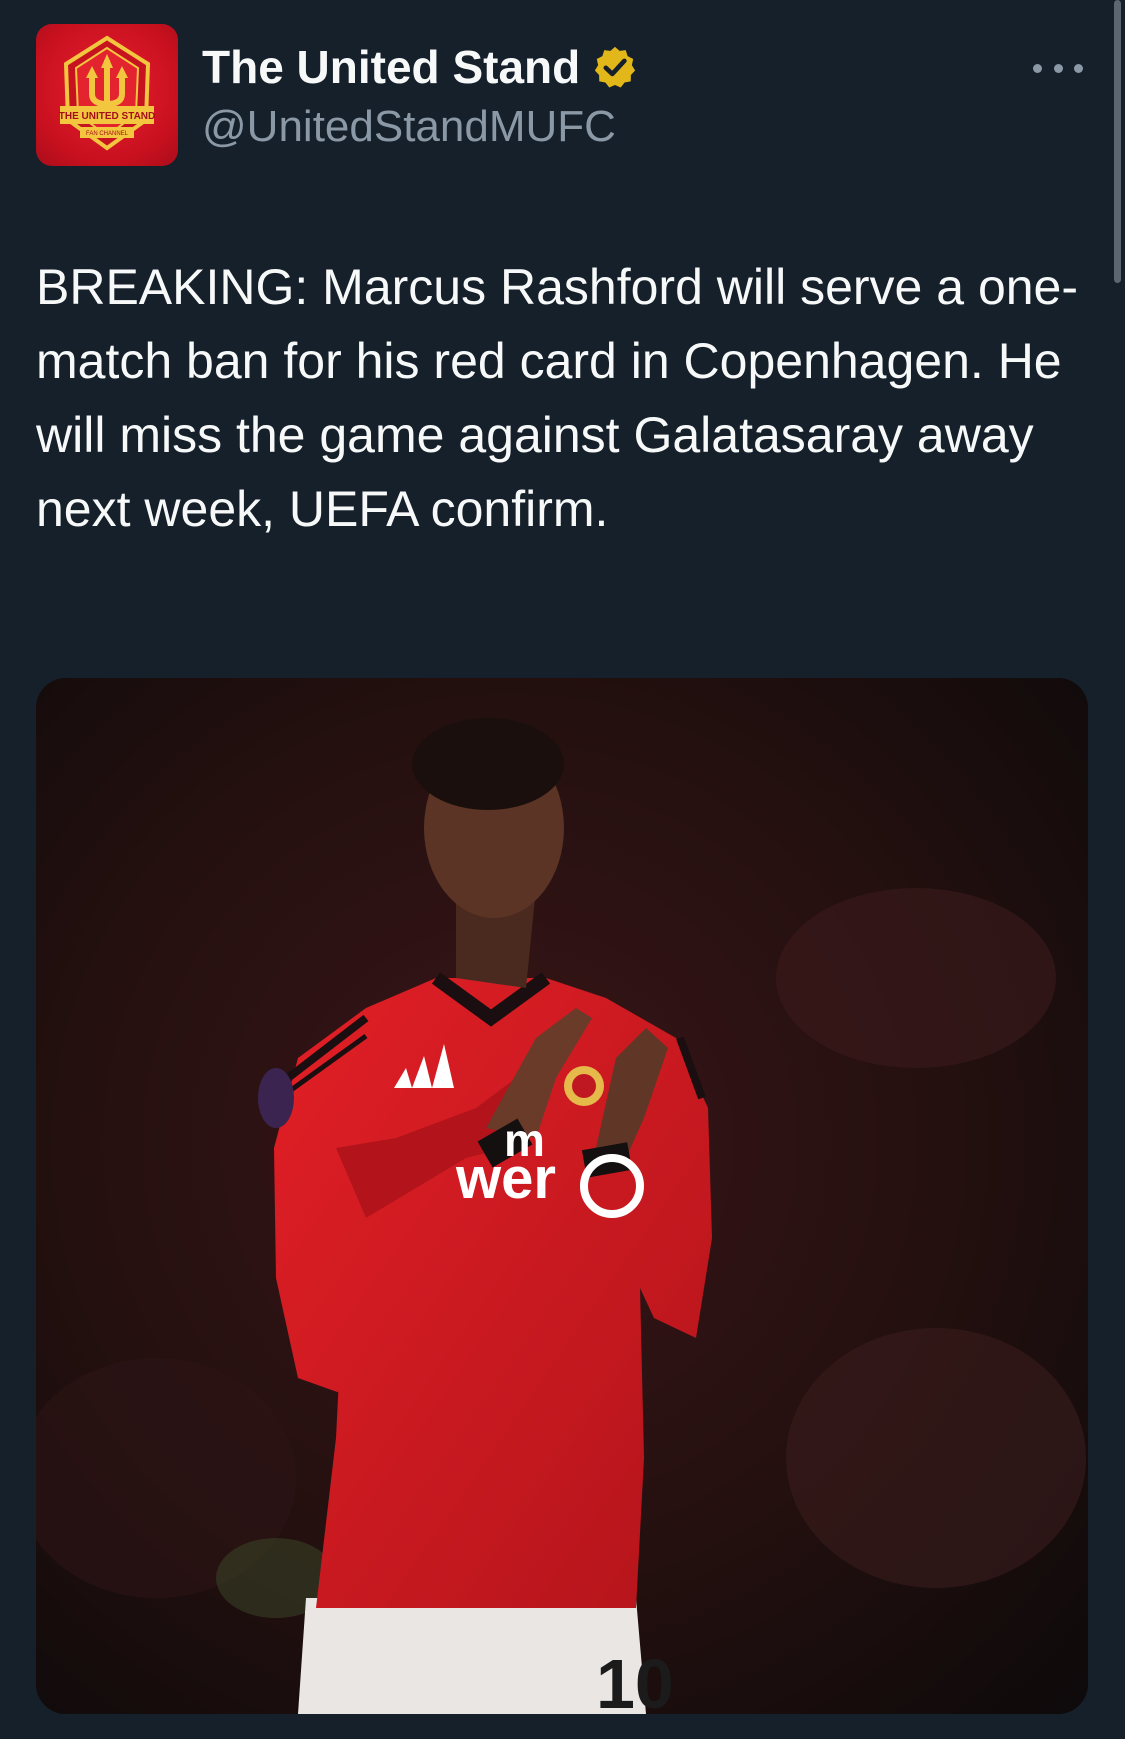 This screenshot has height=1739, width=1125. Describe the element at coordinates (615, 67) in the screenshot. I see `verified-badge-icon` at that location.